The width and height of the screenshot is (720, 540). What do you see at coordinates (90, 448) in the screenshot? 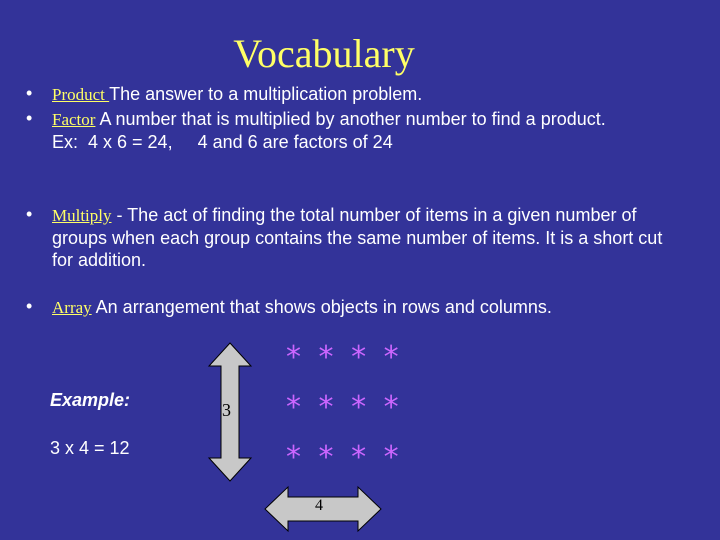
I see `example-equation: 3 x 4 = 12` at bounding box center [90, 448].